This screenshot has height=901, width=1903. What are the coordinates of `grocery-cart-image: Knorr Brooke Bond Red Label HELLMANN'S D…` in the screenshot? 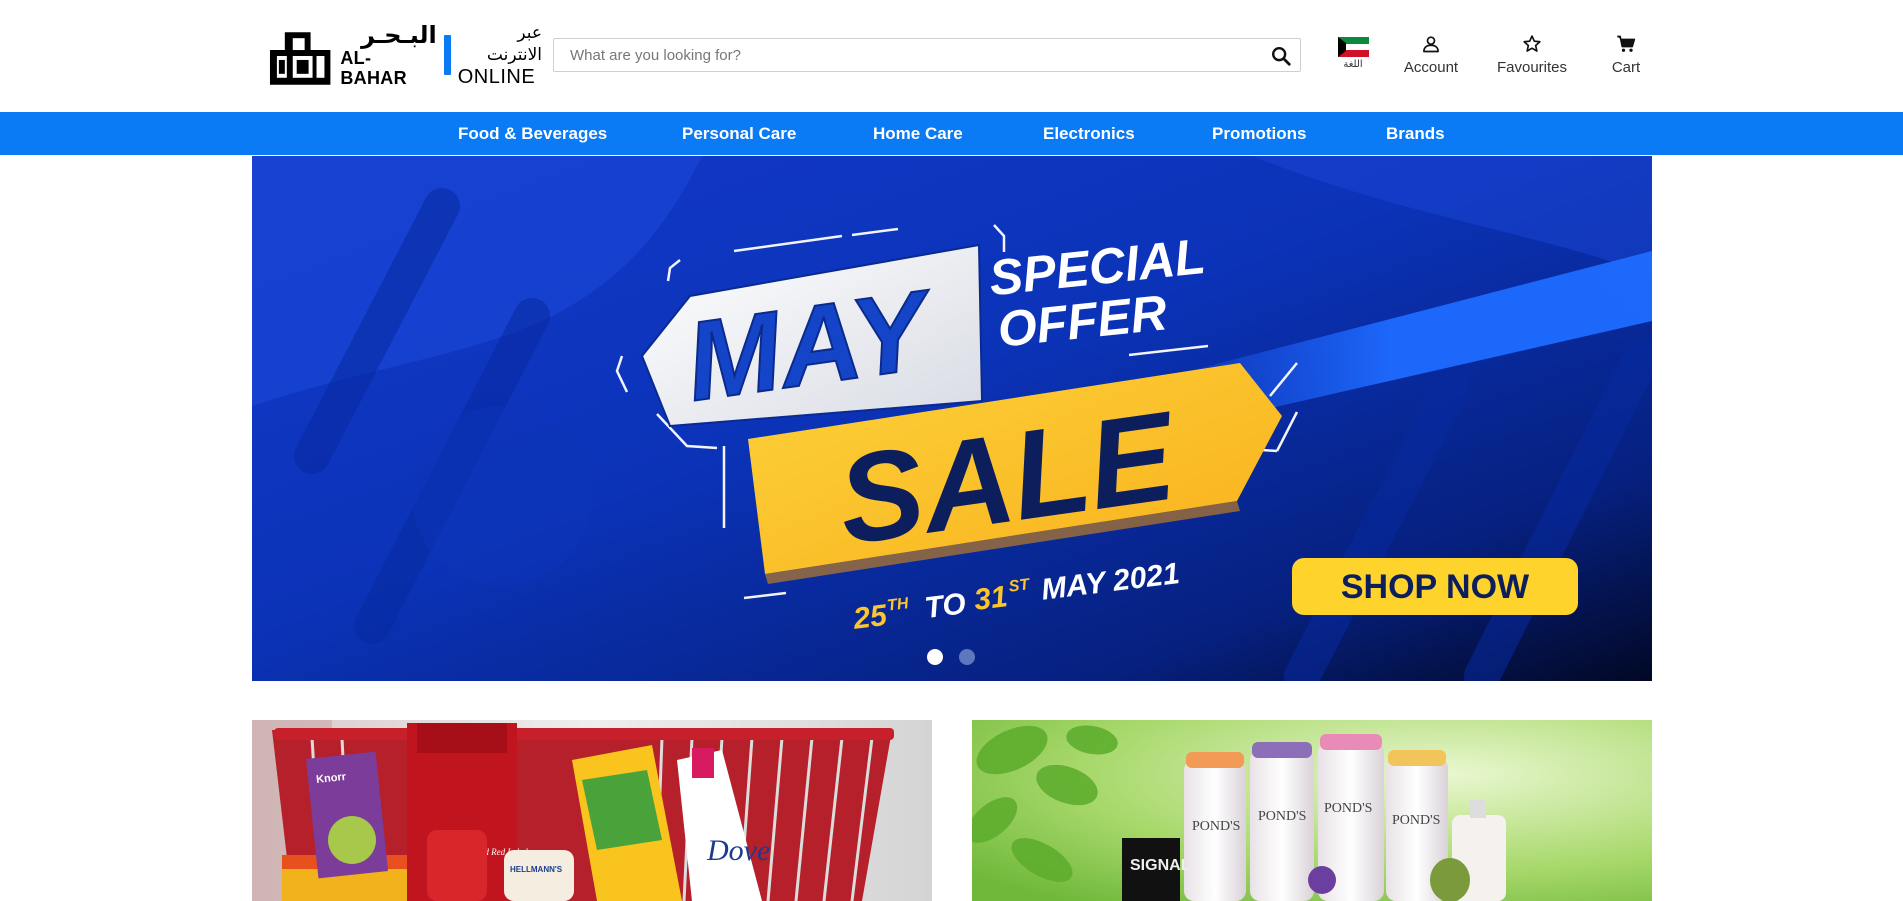 It's located at (592, 810).